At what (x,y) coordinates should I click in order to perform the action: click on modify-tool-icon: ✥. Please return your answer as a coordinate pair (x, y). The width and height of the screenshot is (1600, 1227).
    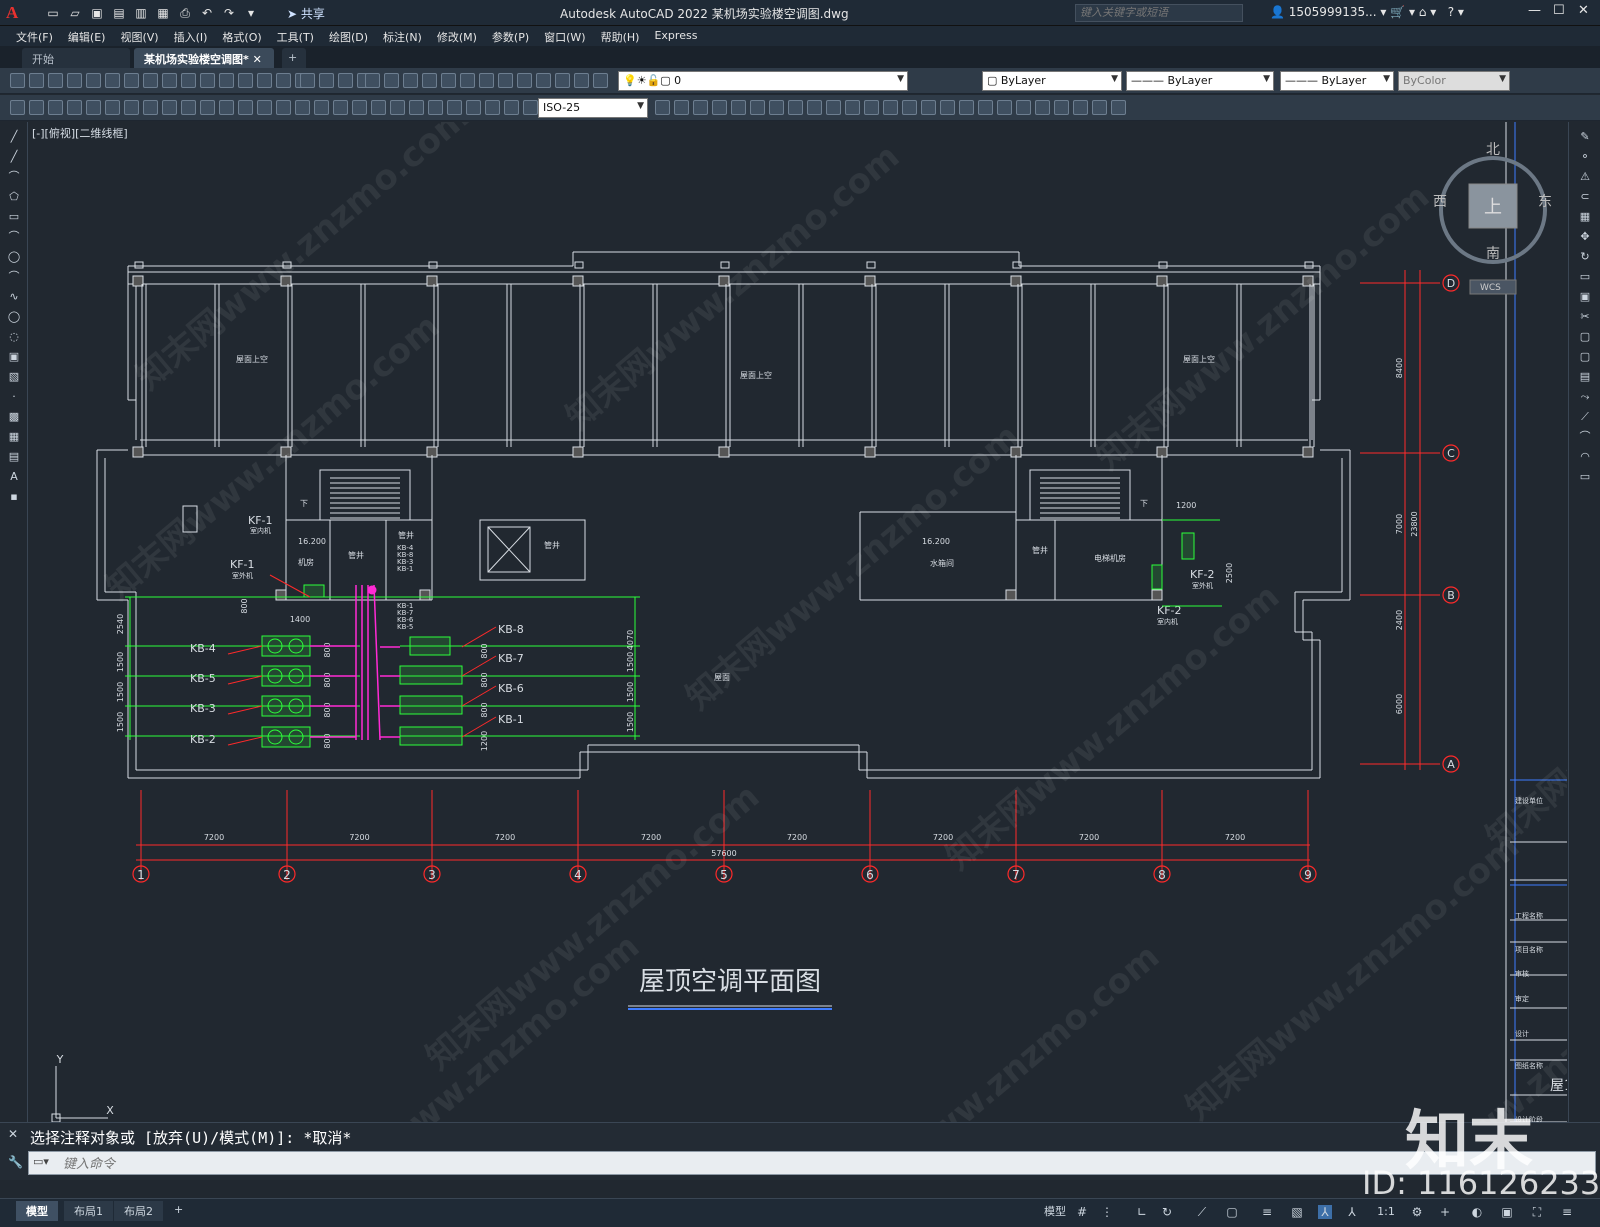
    Looking at the image, I should click on (1585, 237).